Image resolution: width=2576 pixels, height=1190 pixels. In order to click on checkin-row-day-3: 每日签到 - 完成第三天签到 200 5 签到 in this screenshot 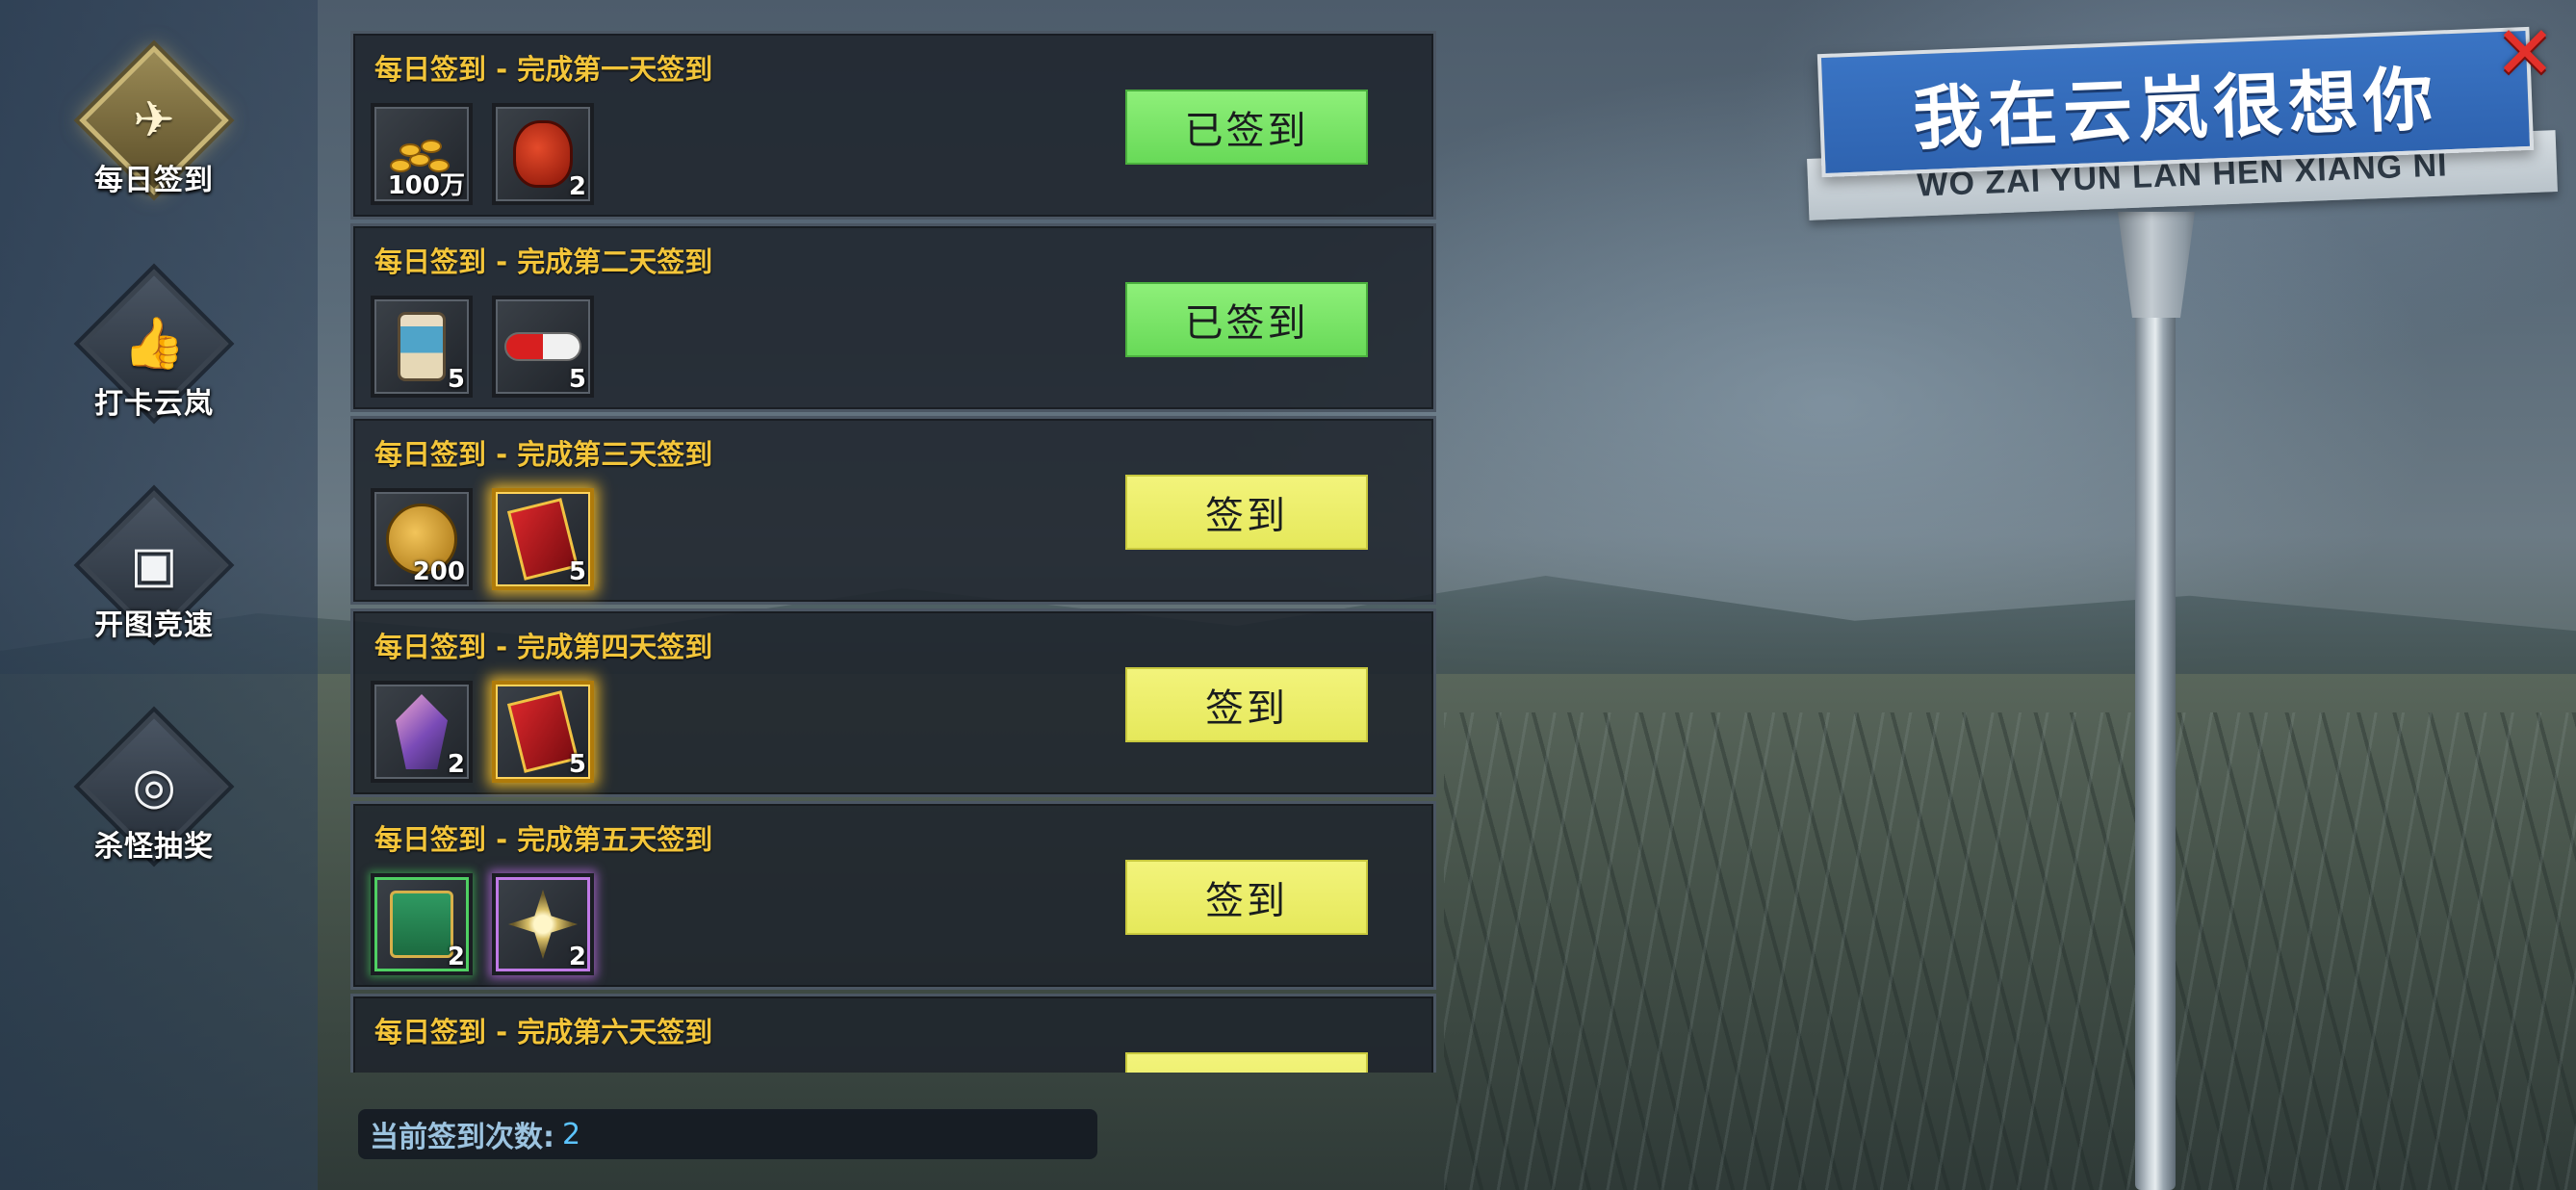, I will do `click(893, 511)`.